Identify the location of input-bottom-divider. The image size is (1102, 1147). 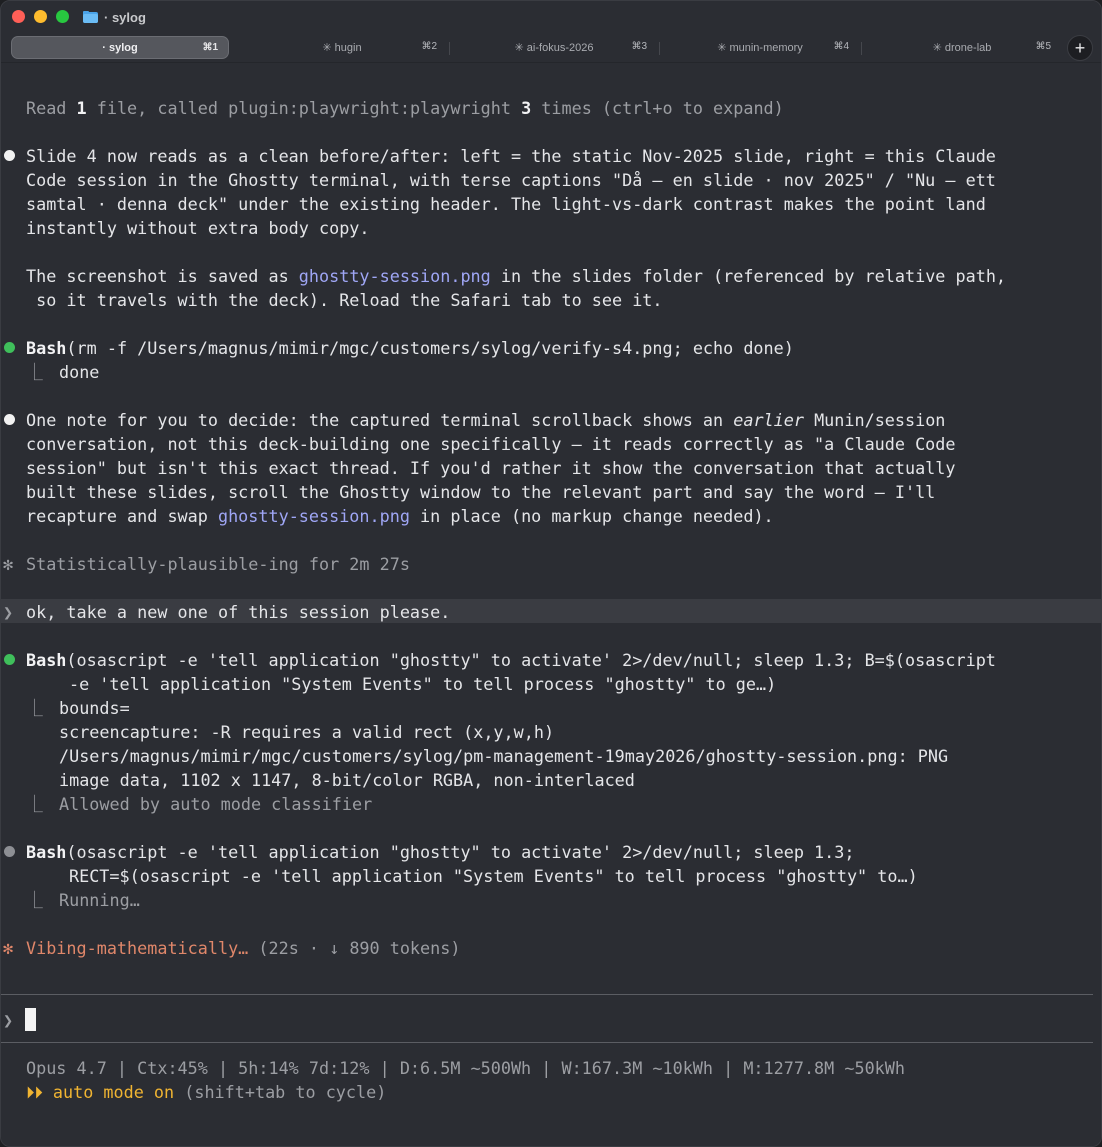
(547, 1042).